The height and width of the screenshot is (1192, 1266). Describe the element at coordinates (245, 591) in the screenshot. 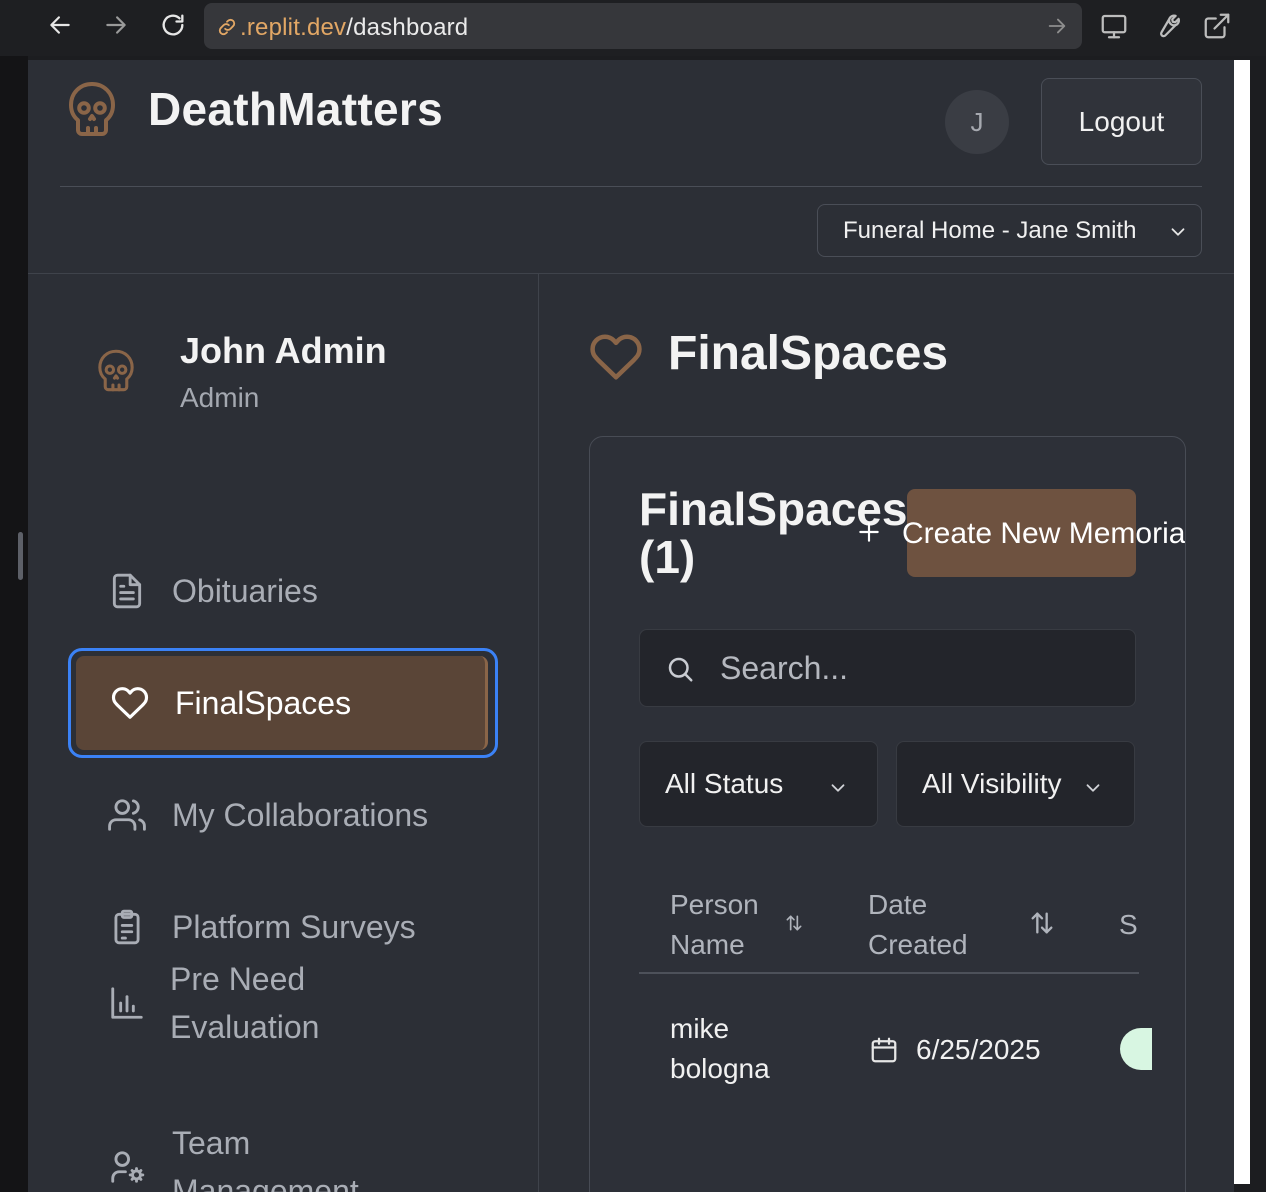

I see `sidebar-item-label: Obituaries` at that location.